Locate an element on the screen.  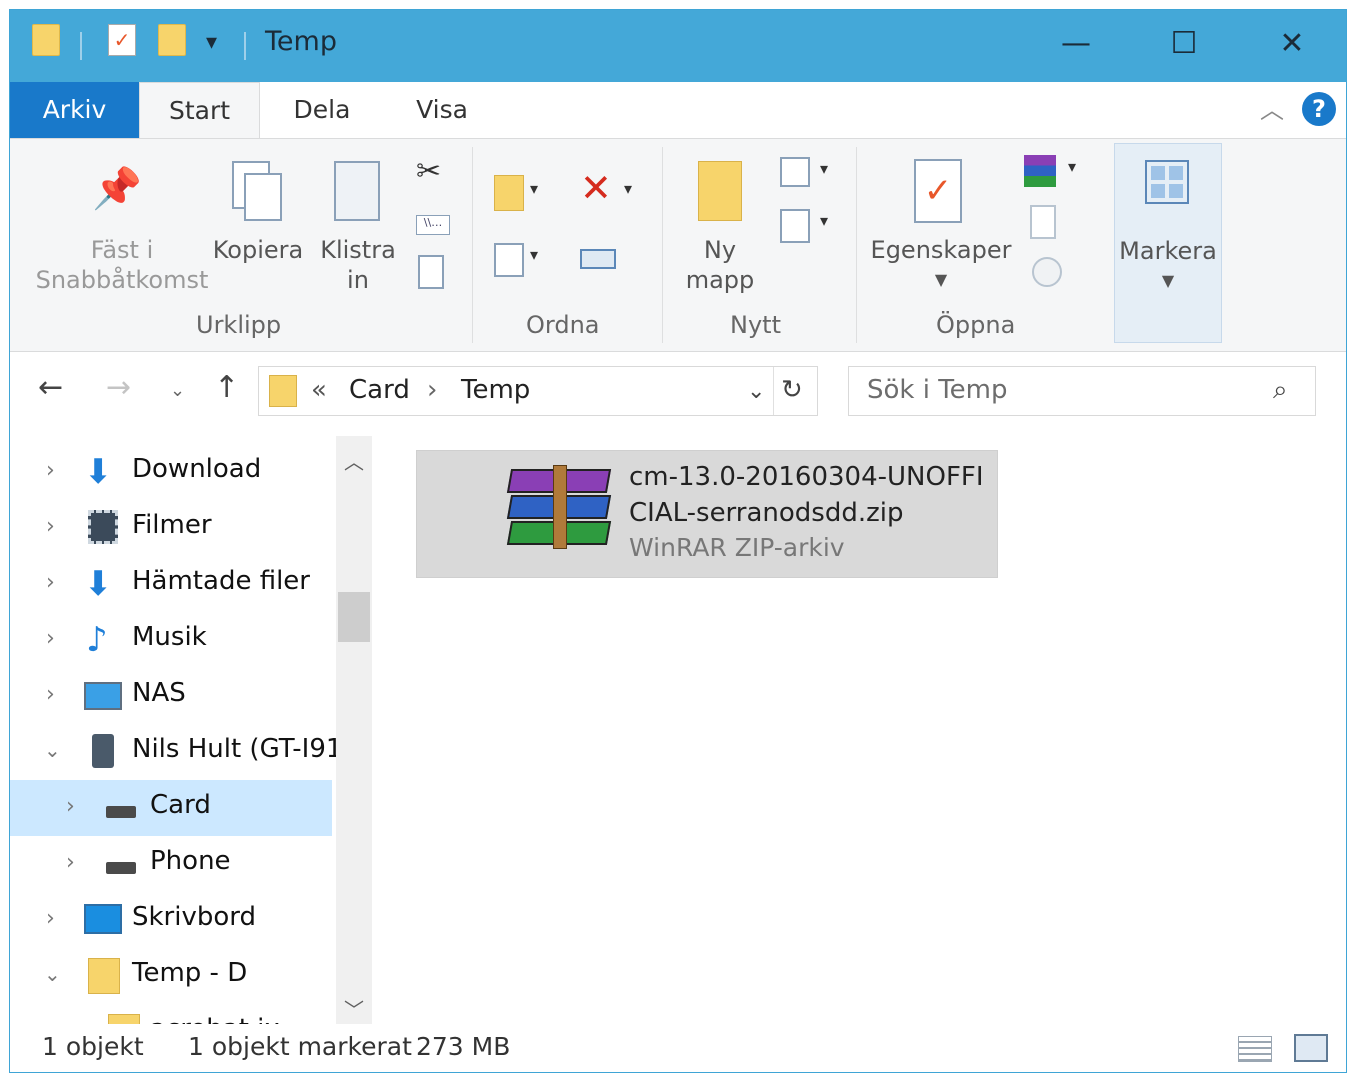
new-folder-label-2: mapp is located at coordinates (720, 280).